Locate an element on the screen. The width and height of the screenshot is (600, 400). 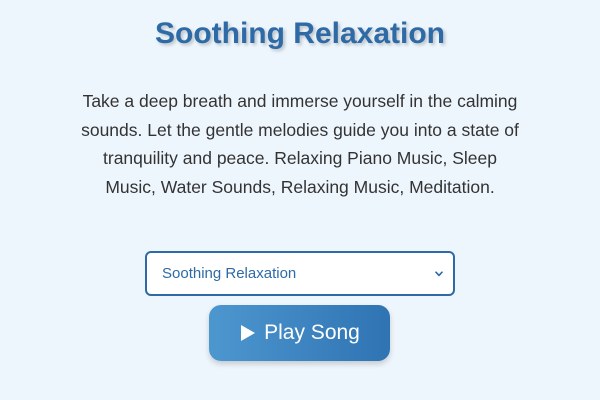
page-title: Soothing Relaxation is located at coordinates (299, 33).